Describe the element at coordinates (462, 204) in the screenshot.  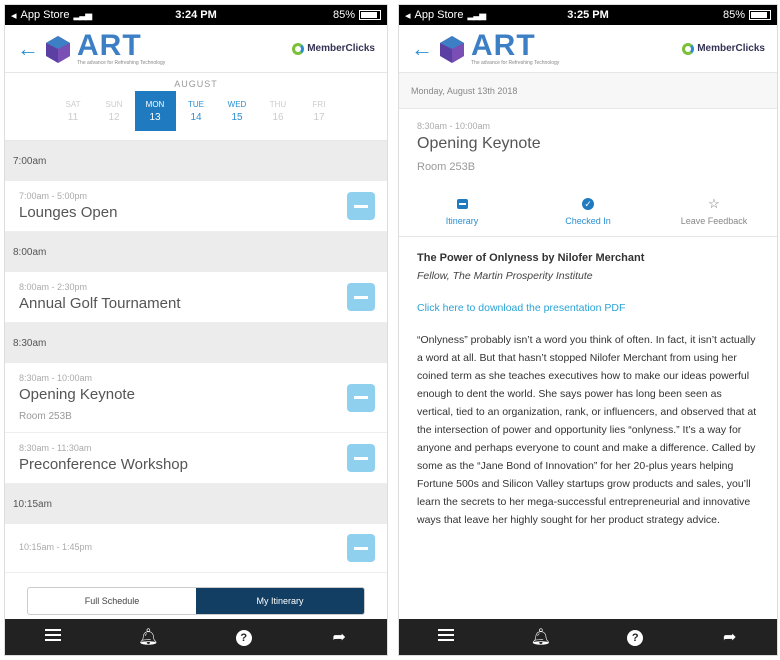
I see `itinerary-icon` at that location.